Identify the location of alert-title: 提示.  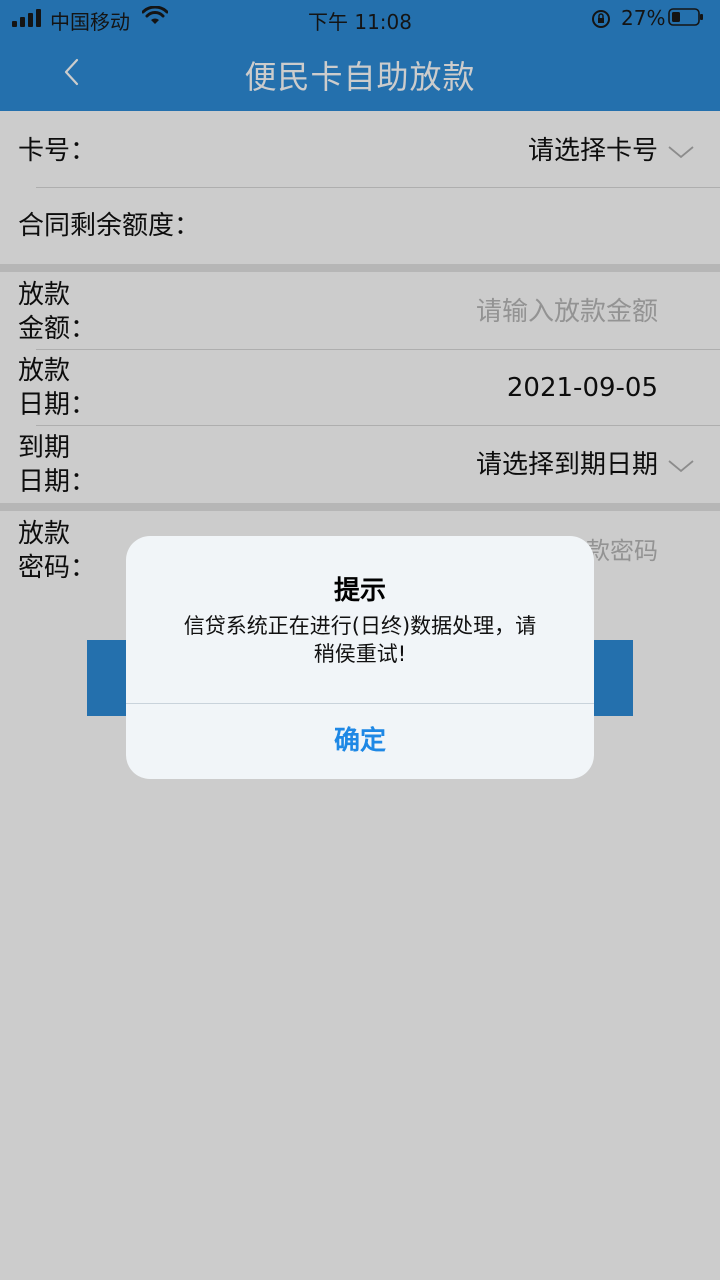
(359, 591).